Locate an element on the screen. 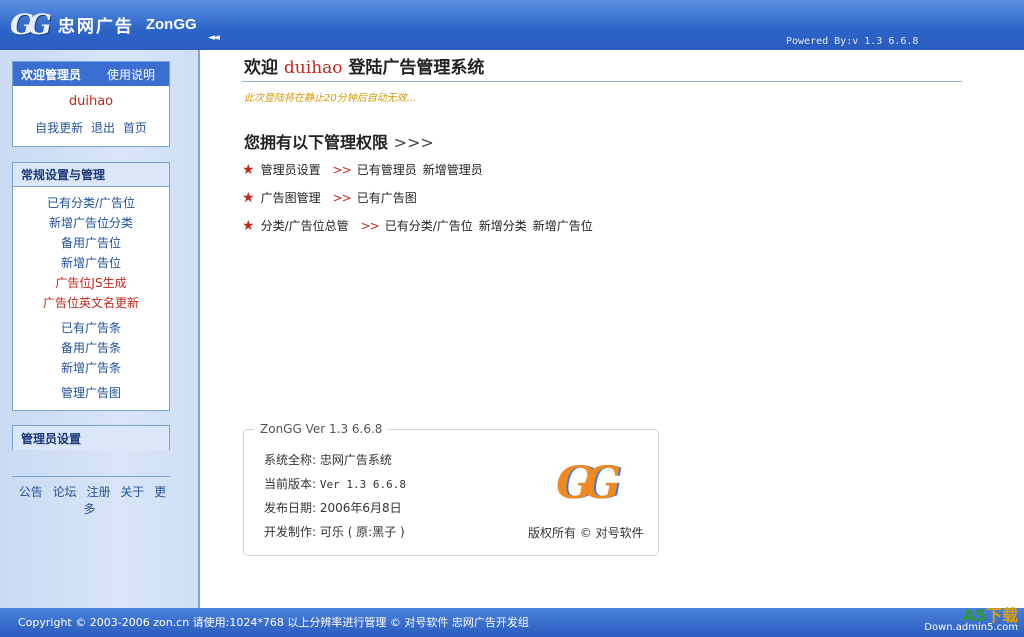  permissions-heading: 您拥有以下管理权限 >>> is located at coordinates (339, 141).